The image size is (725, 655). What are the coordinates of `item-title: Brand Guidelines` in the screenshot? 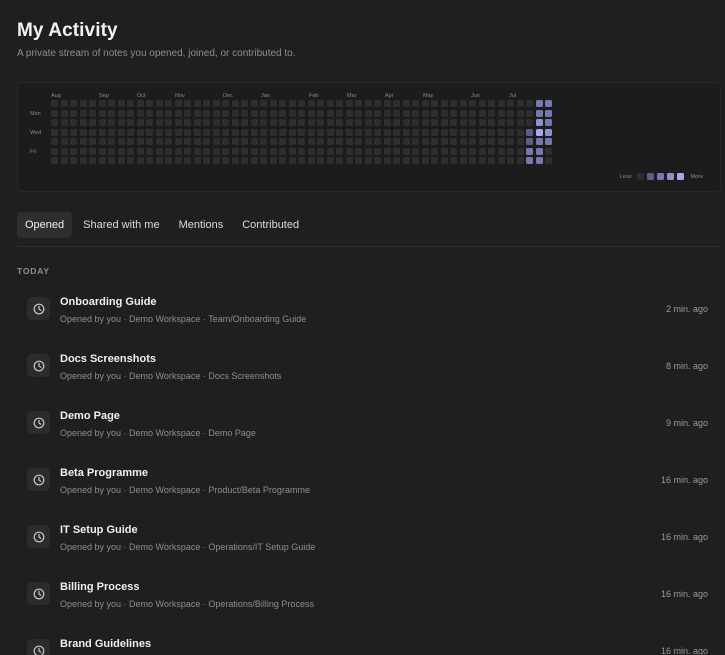 It's located at (106, 644).